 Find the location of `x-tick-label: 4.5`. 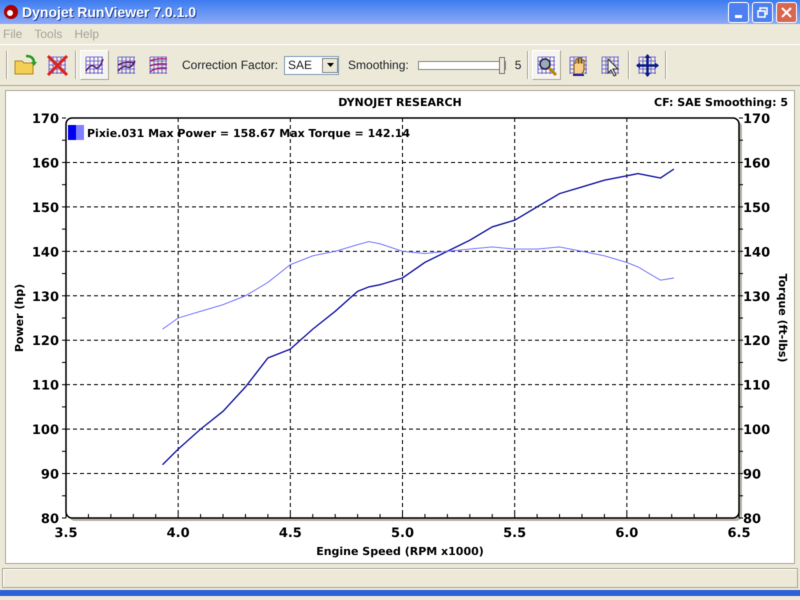

x-tick-label: 4.5 is located at coordinates (290, 533).